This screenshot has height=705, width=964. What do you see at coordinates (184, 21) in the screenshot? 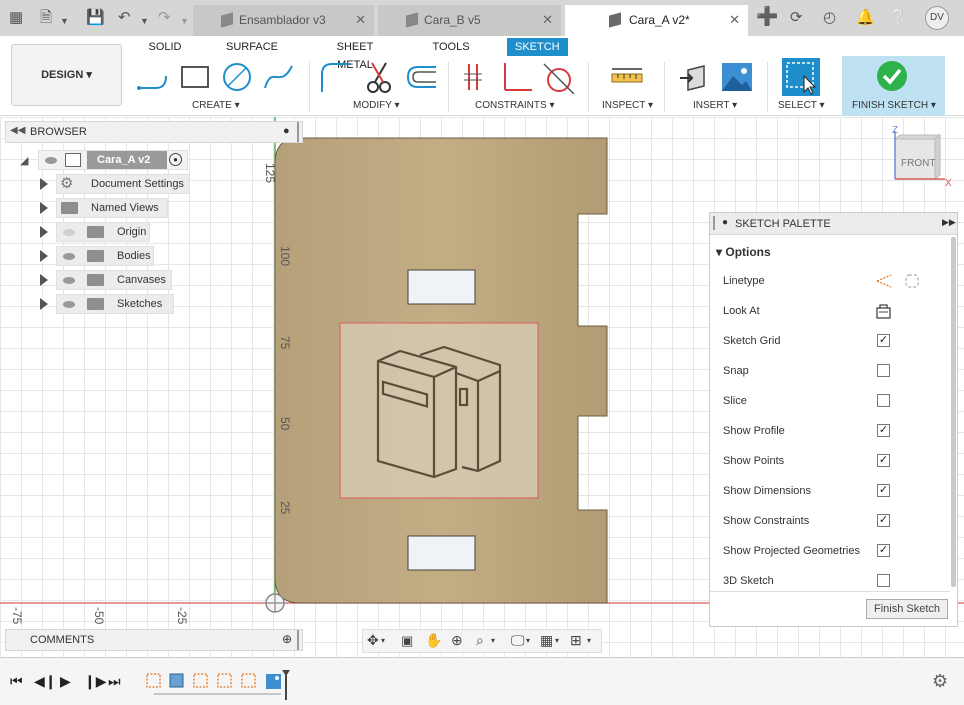
I see `redo-chevron-icon: ▼` at bounding box center [184, 21].